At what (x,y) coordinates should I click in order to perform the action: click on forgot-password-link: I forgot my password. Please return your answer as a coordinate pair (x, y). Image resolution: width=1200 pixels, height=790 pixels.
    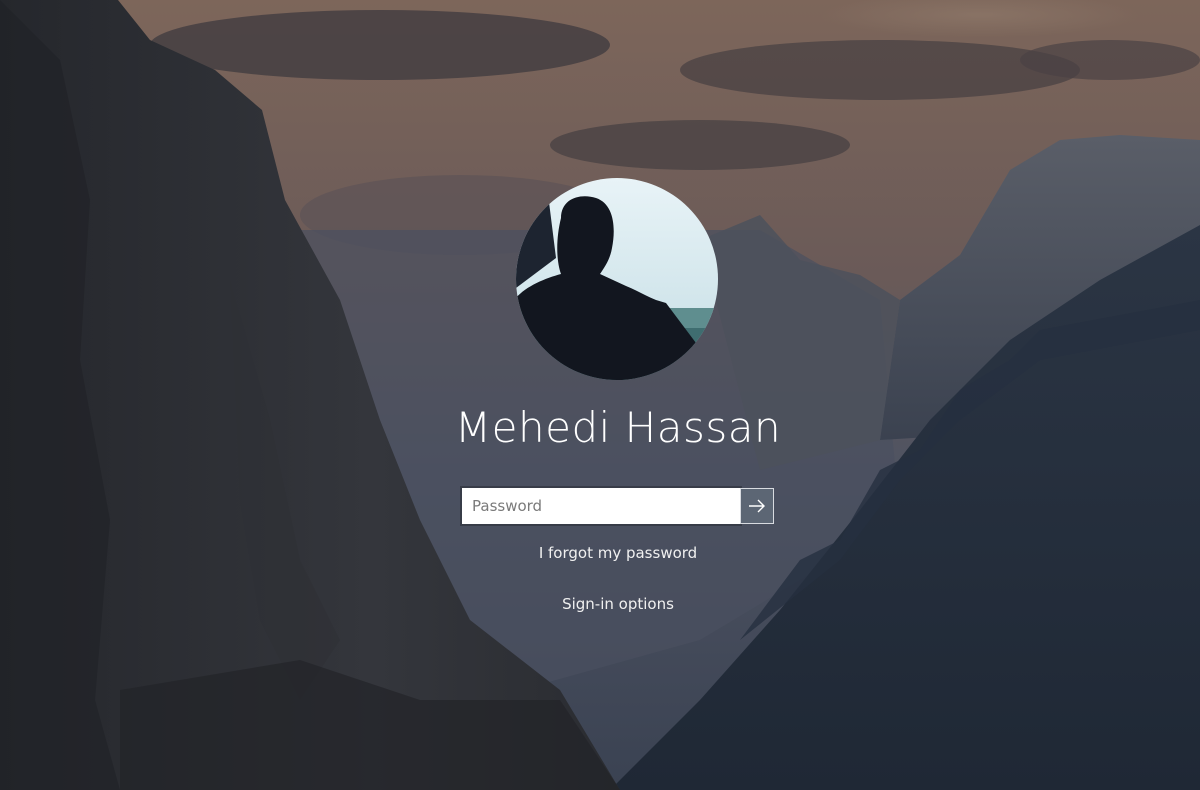
    Looking at the image, I should click on (600, 553).